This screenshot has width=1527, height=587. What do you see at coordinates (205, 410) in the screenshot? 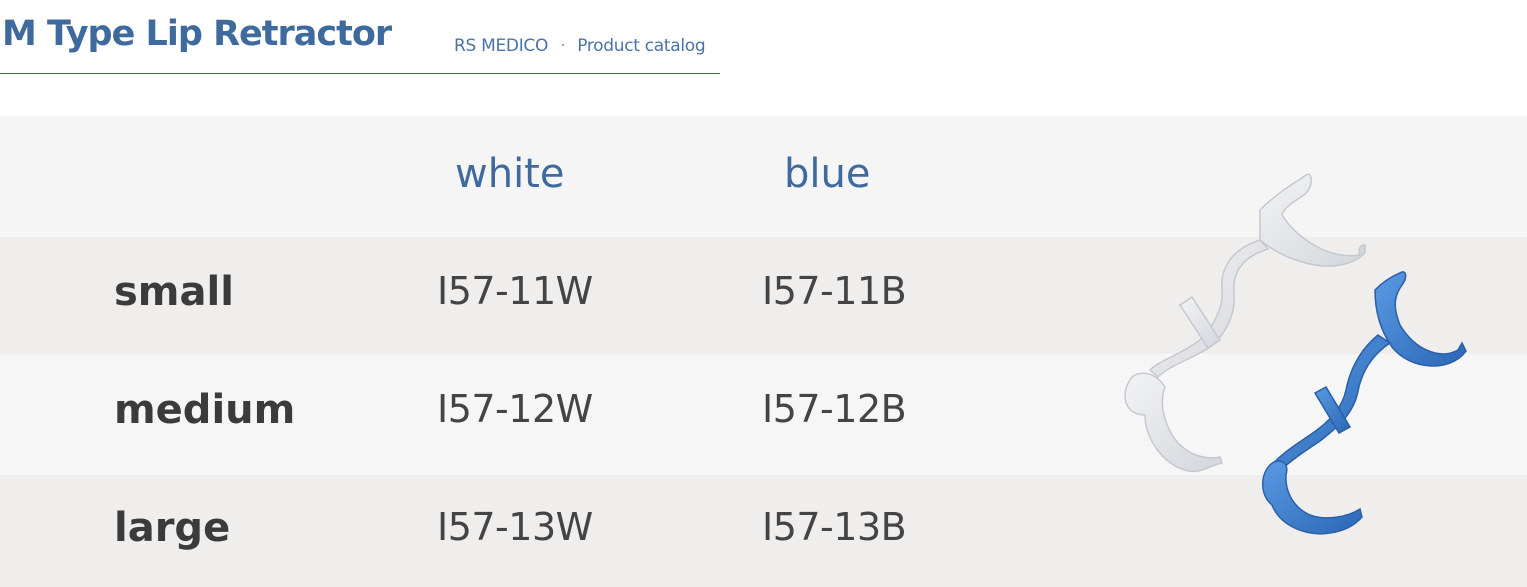
I see `size-label: medium` at bounding box center [205, 410].